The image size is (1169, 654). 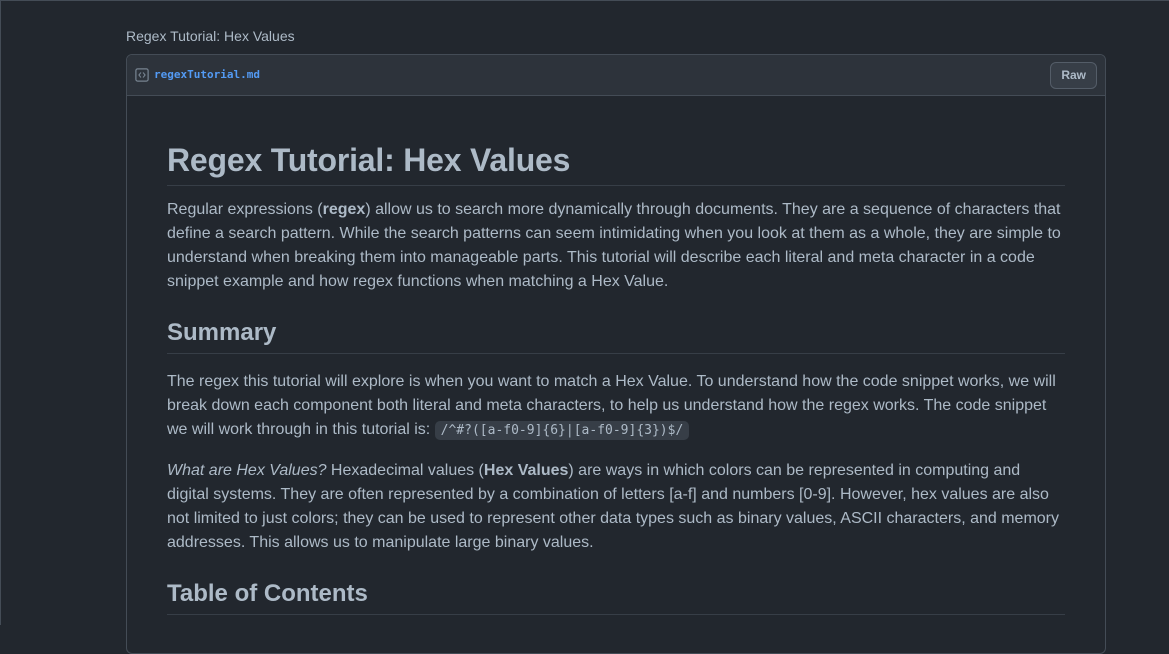 What do you see at coordinates (344, 209) in the screenshot?
I see `intro-bold: regex` at bounding box center [344, 209].